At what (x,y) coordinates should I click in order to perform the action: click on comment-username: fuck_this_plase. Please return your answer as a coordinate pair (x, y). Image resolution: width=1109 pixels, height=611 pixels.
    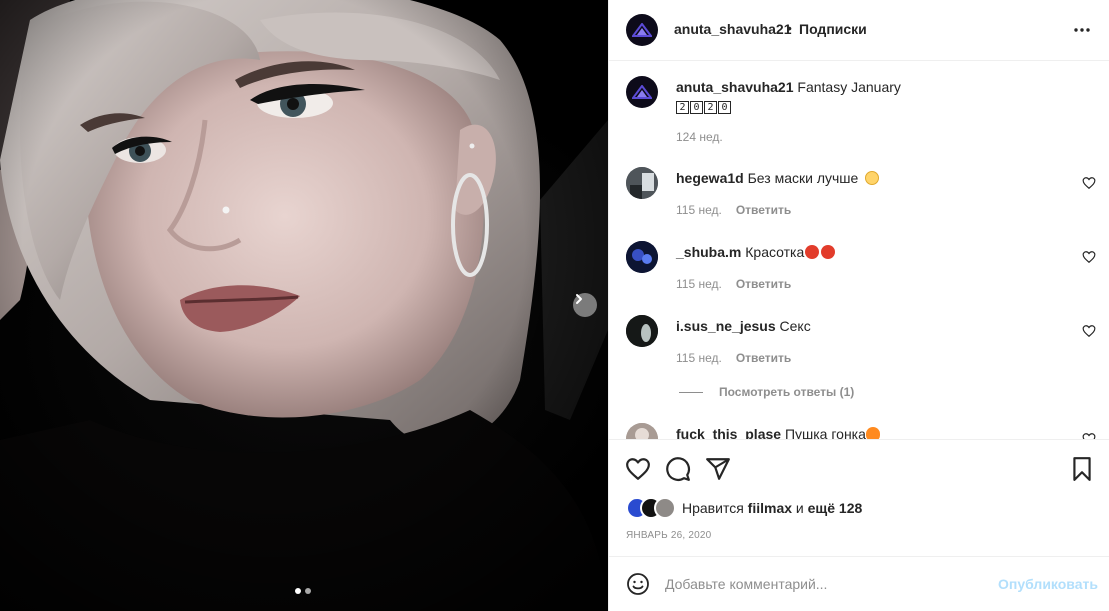
    Looking at the image, I should click on (728, 432).